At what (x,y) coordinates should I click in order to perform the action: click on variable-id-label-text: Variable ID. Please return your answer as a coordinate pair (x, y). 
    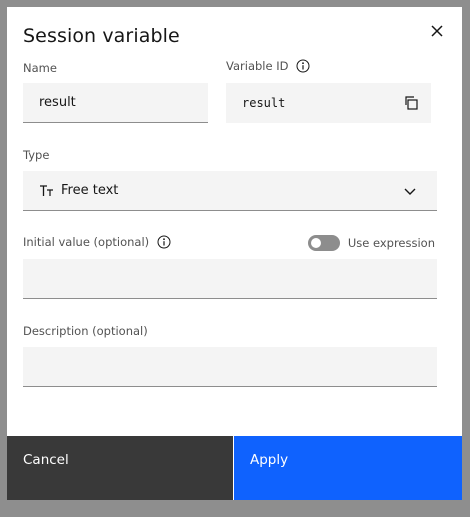
    Looking at the image, I should click on (257, 66).